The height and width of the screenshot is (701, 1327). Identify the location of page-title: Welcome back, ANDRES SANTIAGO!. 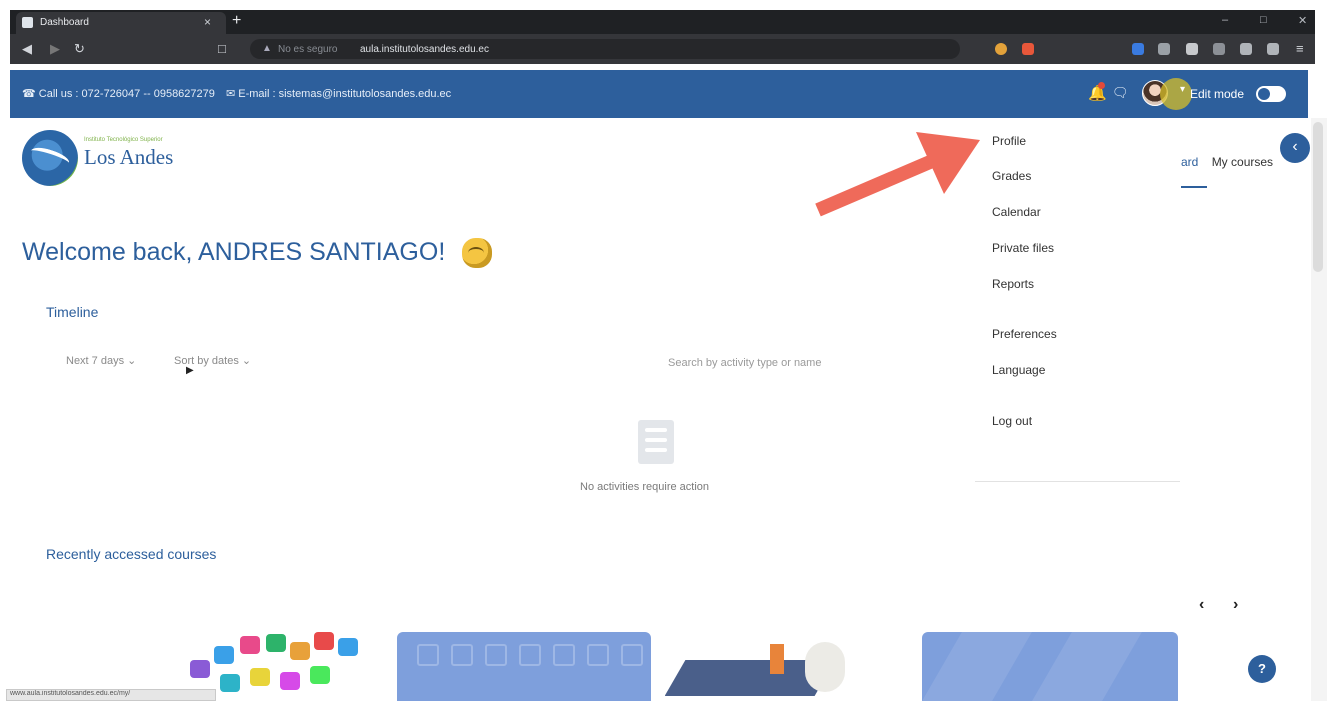
(234, 252).